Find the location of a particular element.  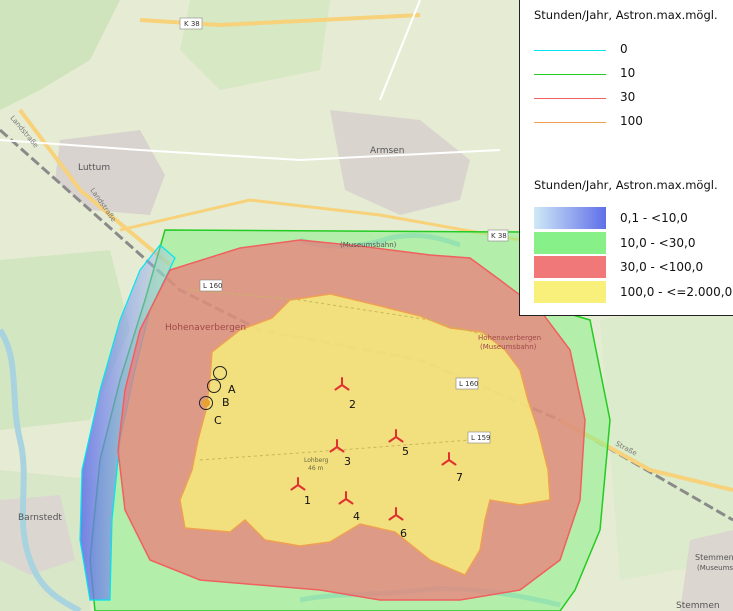

label-armsen-museum: (Museumsbahn) is located at coordinates (368, 245).